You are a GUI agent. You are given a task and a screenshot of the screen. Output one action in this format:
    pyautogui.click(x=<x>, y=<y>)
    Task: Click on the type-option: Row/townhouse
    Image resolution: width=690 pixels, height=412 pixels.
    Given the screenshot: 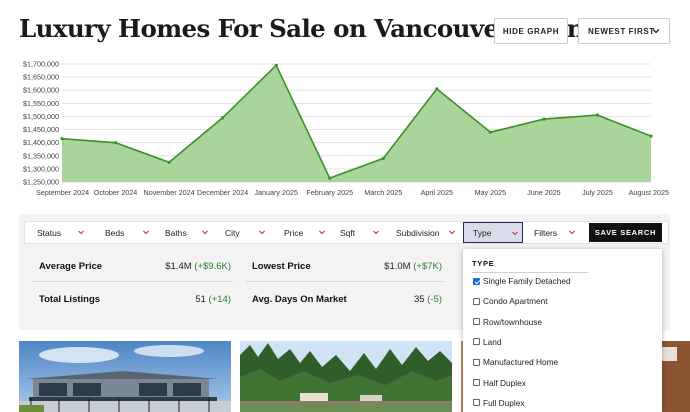 What is the action you would take?
    pyautogui.click(x=507, y=322)
    